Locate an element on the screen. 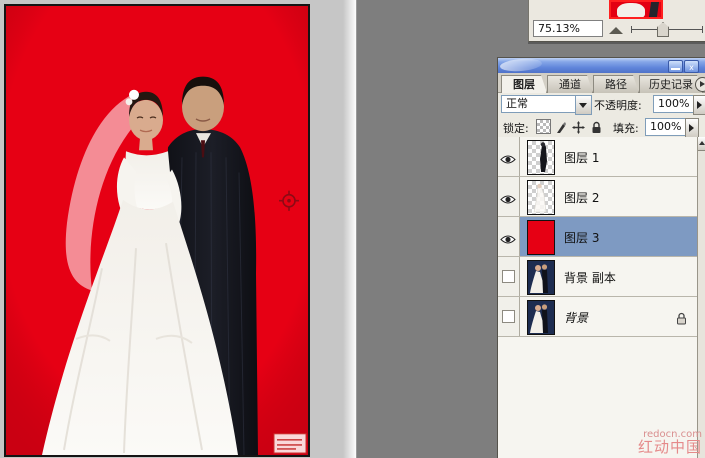  layers-scrollbar is located at coordinates (701, 297).